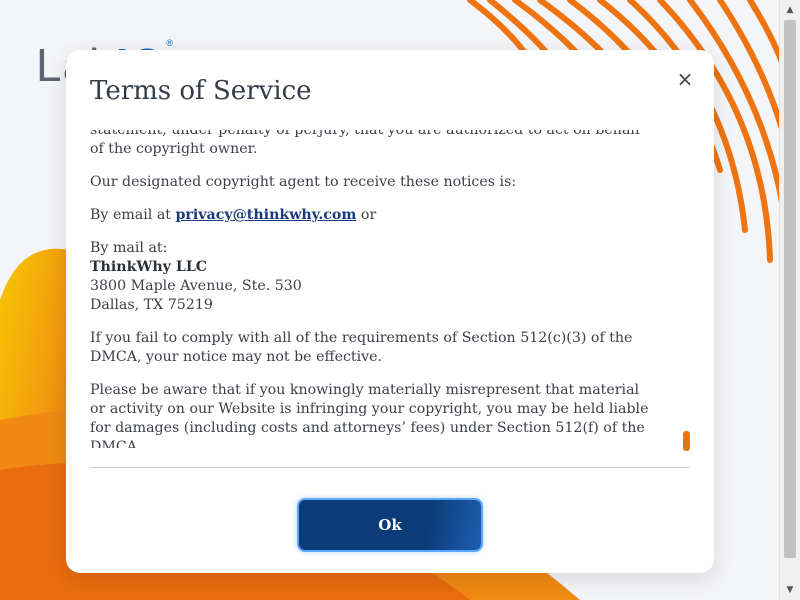 The width and height of the screenshot is (800, 600). What do you see at coordinates (390, 467) in the screenshot?
I see `modal-divider` at bounding box center [390, 467].